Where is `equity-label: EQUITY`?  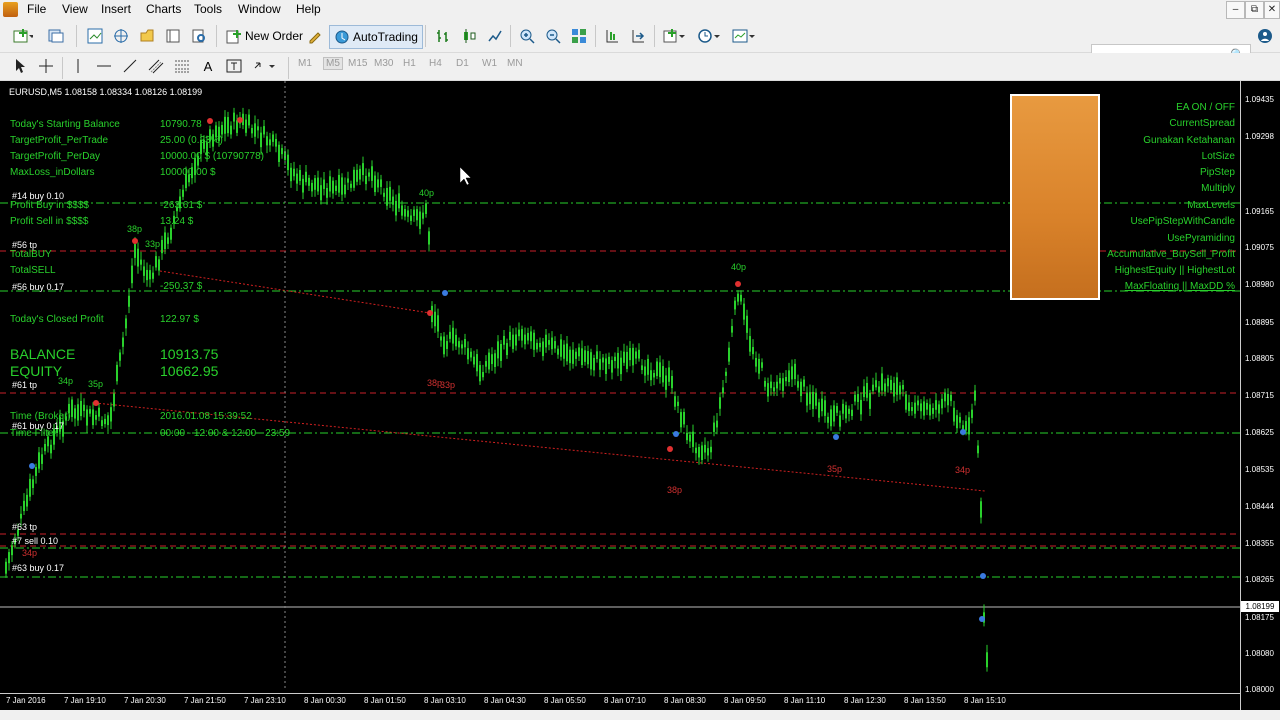 equity-label: EQUITY is located at coordinates (36, 371).